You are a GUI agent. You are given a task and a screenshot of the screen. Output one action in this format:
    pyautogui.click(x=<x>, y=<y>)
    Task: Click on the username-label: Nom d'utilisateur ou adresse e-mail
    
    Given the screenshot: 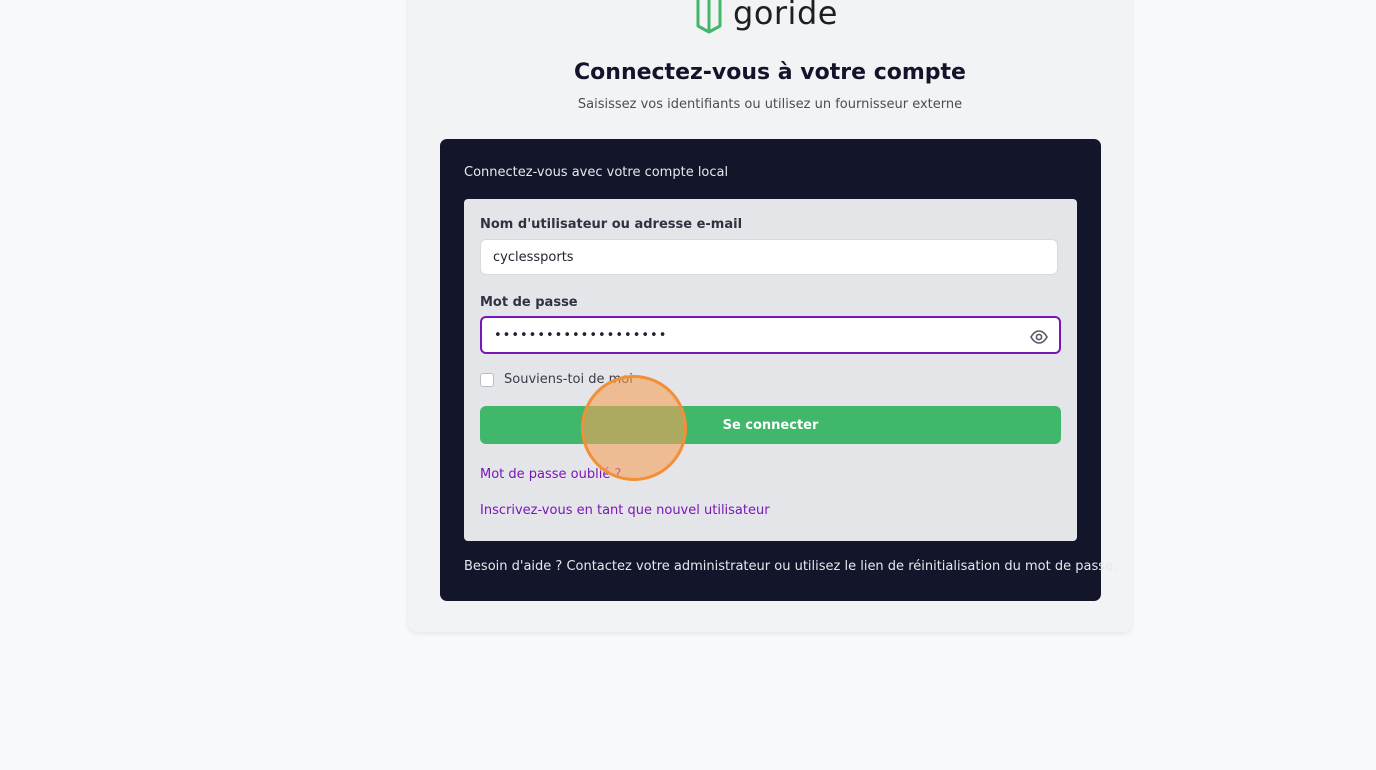 What is the action you would take?
    pyautogui.click(x=611, y=224)
    